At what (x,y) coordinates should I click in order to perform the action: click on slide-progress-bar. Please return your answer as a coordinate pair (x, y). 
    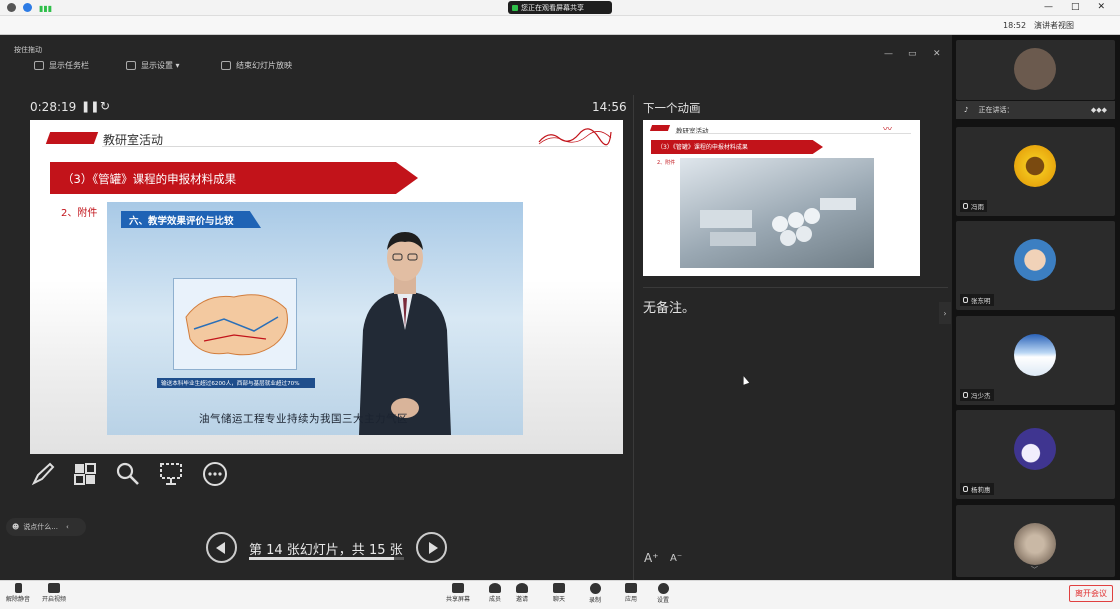
    Looking at the image, I should click on (326, 558).